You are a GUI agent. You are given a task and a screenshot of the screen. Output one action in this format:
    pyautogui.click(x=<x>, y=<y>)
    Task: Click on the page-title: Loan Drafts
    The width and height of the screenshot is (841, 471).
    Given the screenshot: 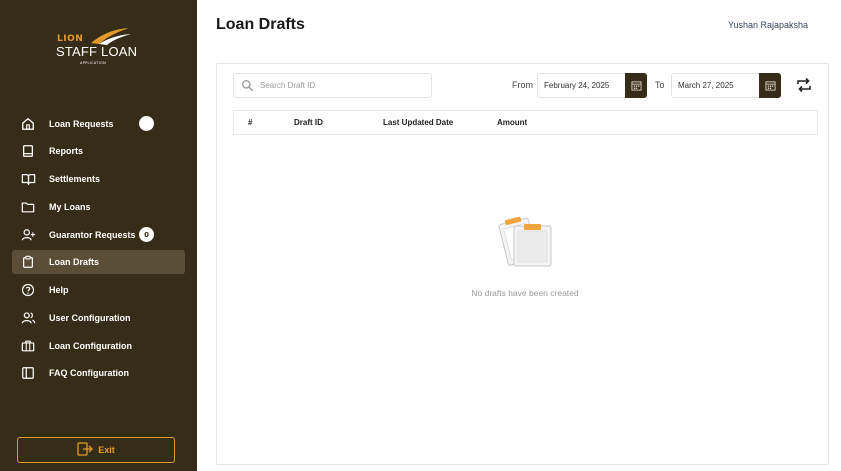 What is the action you would take?
    pyautogui.click(x=260, y=24)
    